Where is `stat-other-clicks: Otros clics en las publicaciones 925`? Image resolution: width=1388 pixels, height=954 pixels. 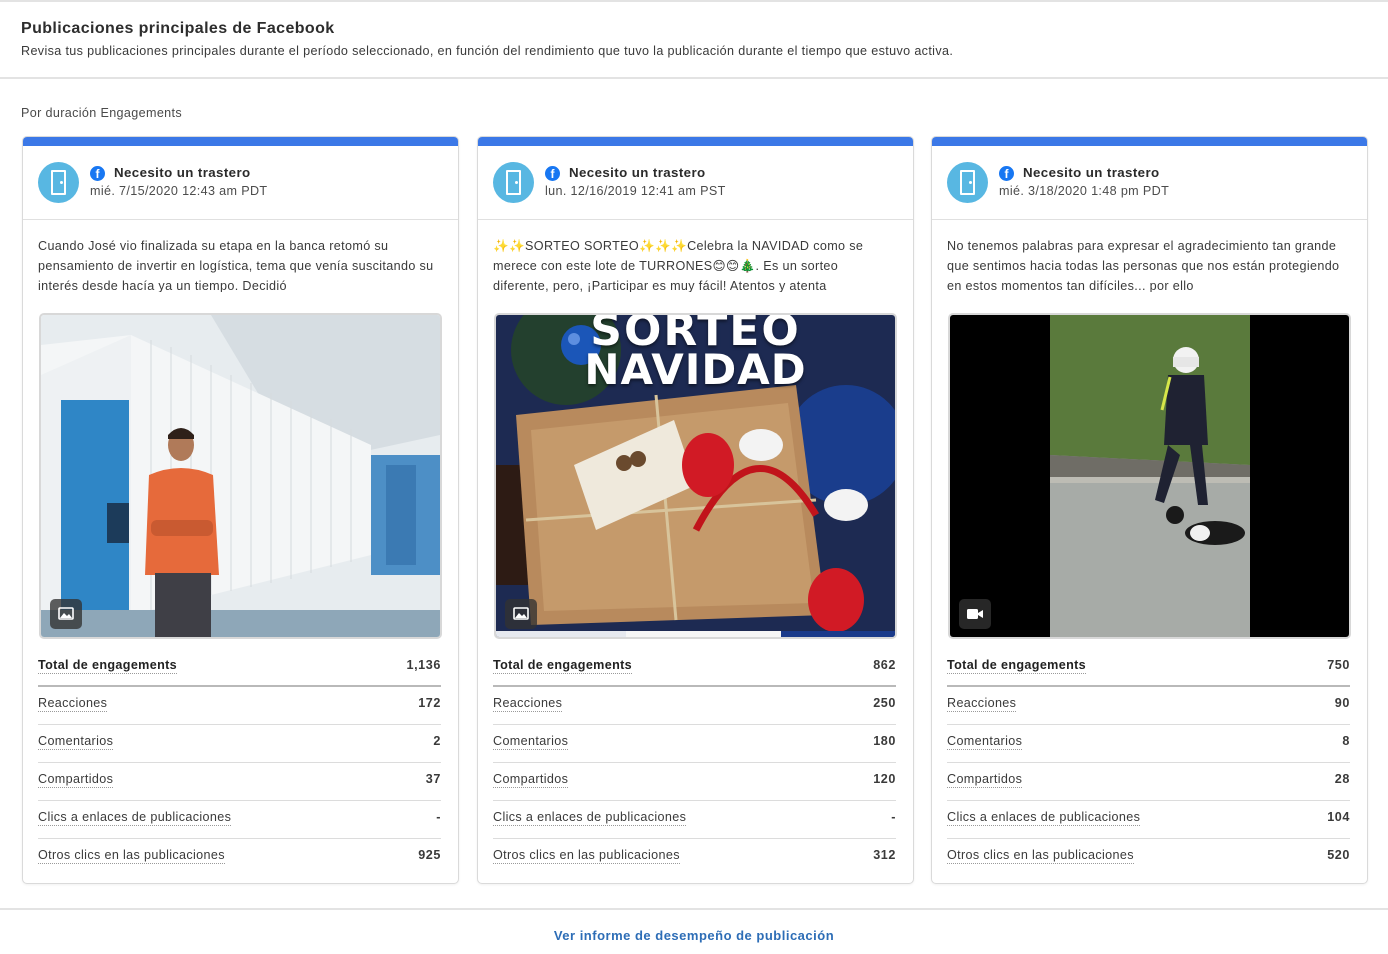 stat-other-clicks: Otros clics en las publicaciones 925 is located at coordinates (239, 856).